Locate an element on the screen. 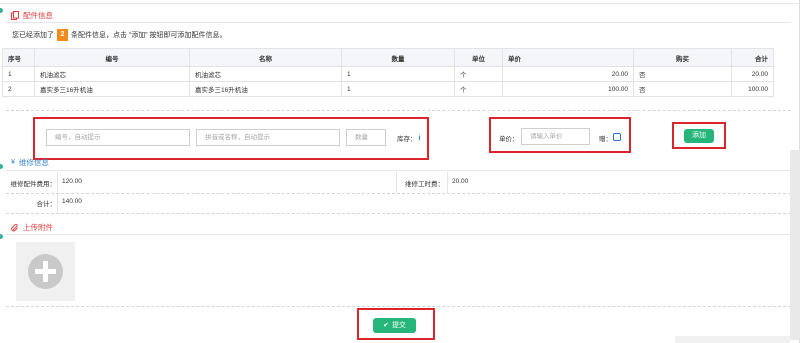 Image resolution: width=800 pixels, height=343 pixels. col-header-name: 名称 is located at coordinates (265, 57).